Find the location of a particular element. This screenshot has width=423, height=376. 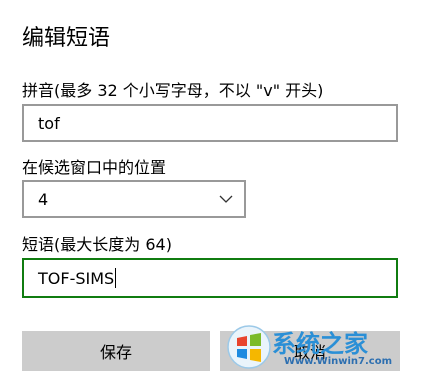

watermark-url: Www.Winwin7.com is located at coordinates (338, 361).